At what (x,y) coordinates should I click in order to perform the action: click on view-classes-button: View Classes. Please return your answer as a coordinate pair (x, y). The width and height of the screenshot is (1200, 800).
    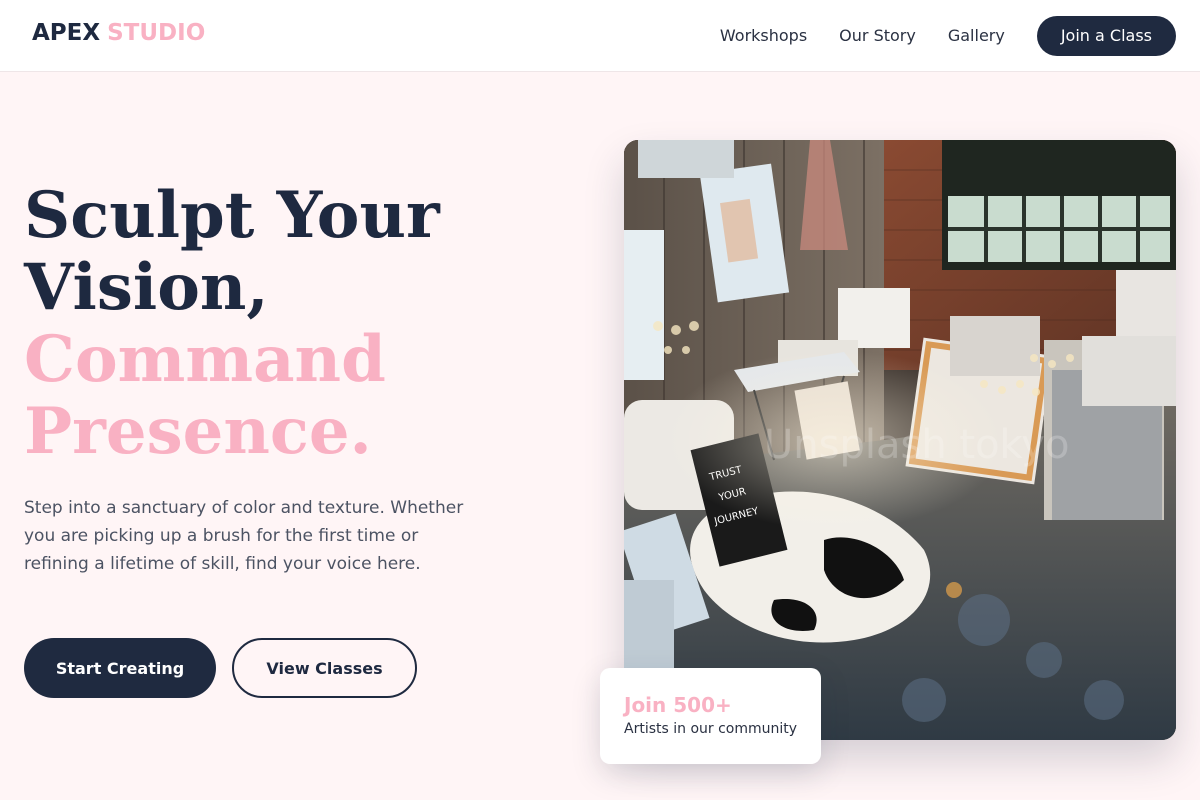
    Looking at the image, I should click on (324, 668).